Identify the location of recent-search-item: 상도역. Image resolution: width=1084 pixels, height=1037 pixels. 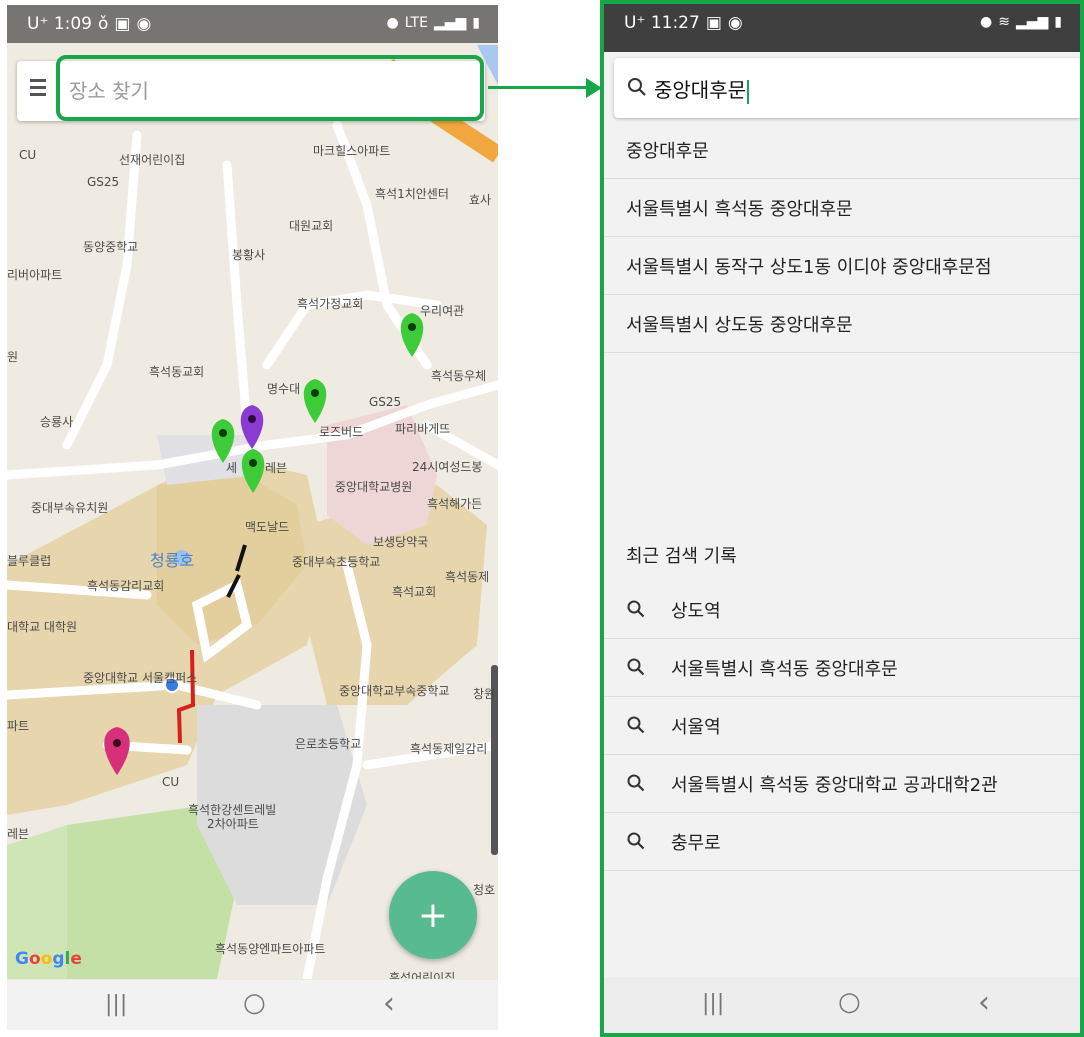
(842, 610).